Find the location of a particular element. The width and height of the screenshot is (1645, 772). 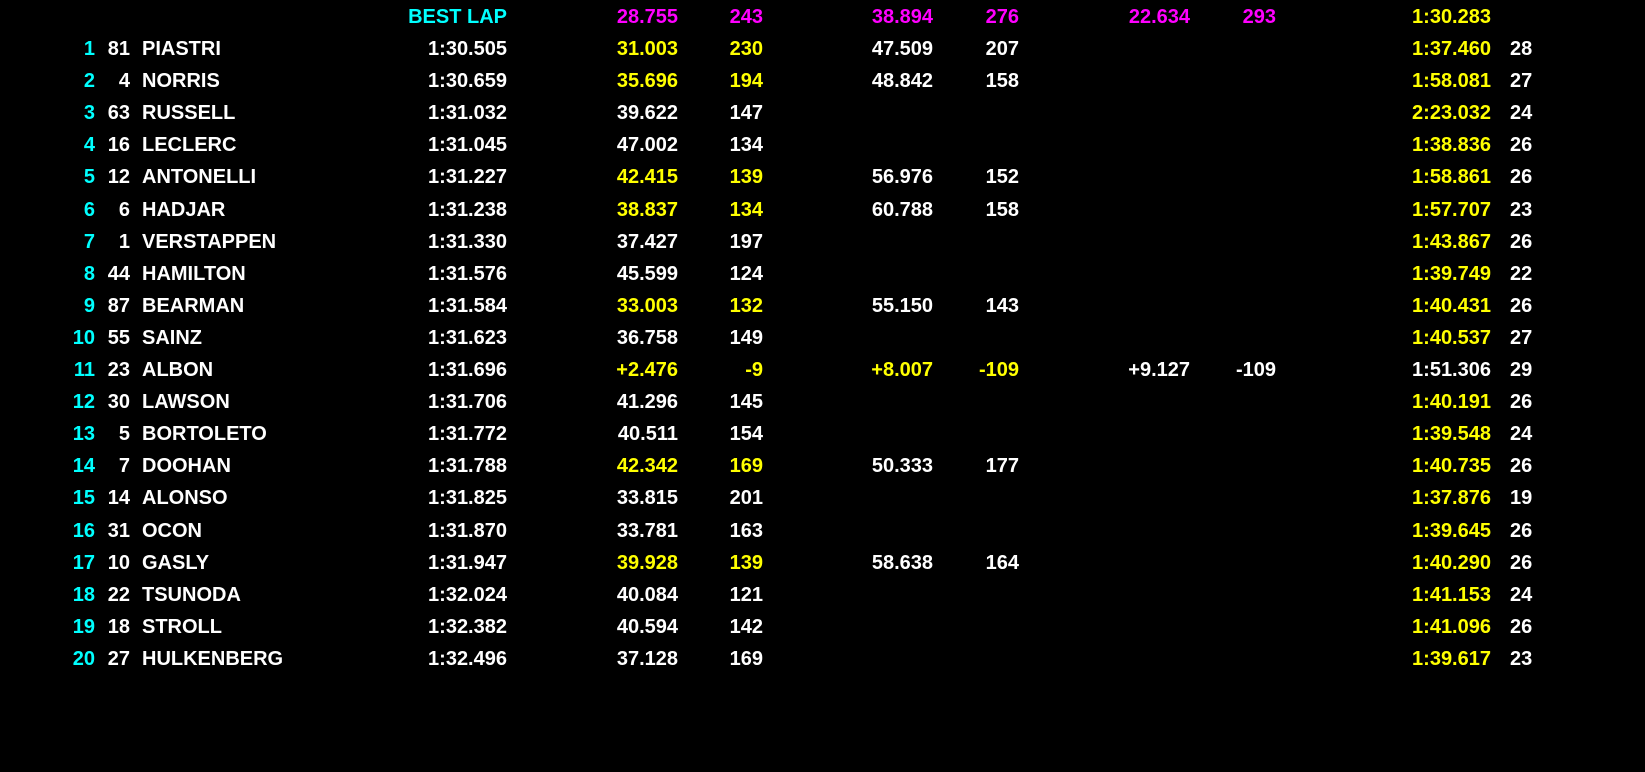

best-sector-1-speed: 243 is located at coordinates (746, 17).